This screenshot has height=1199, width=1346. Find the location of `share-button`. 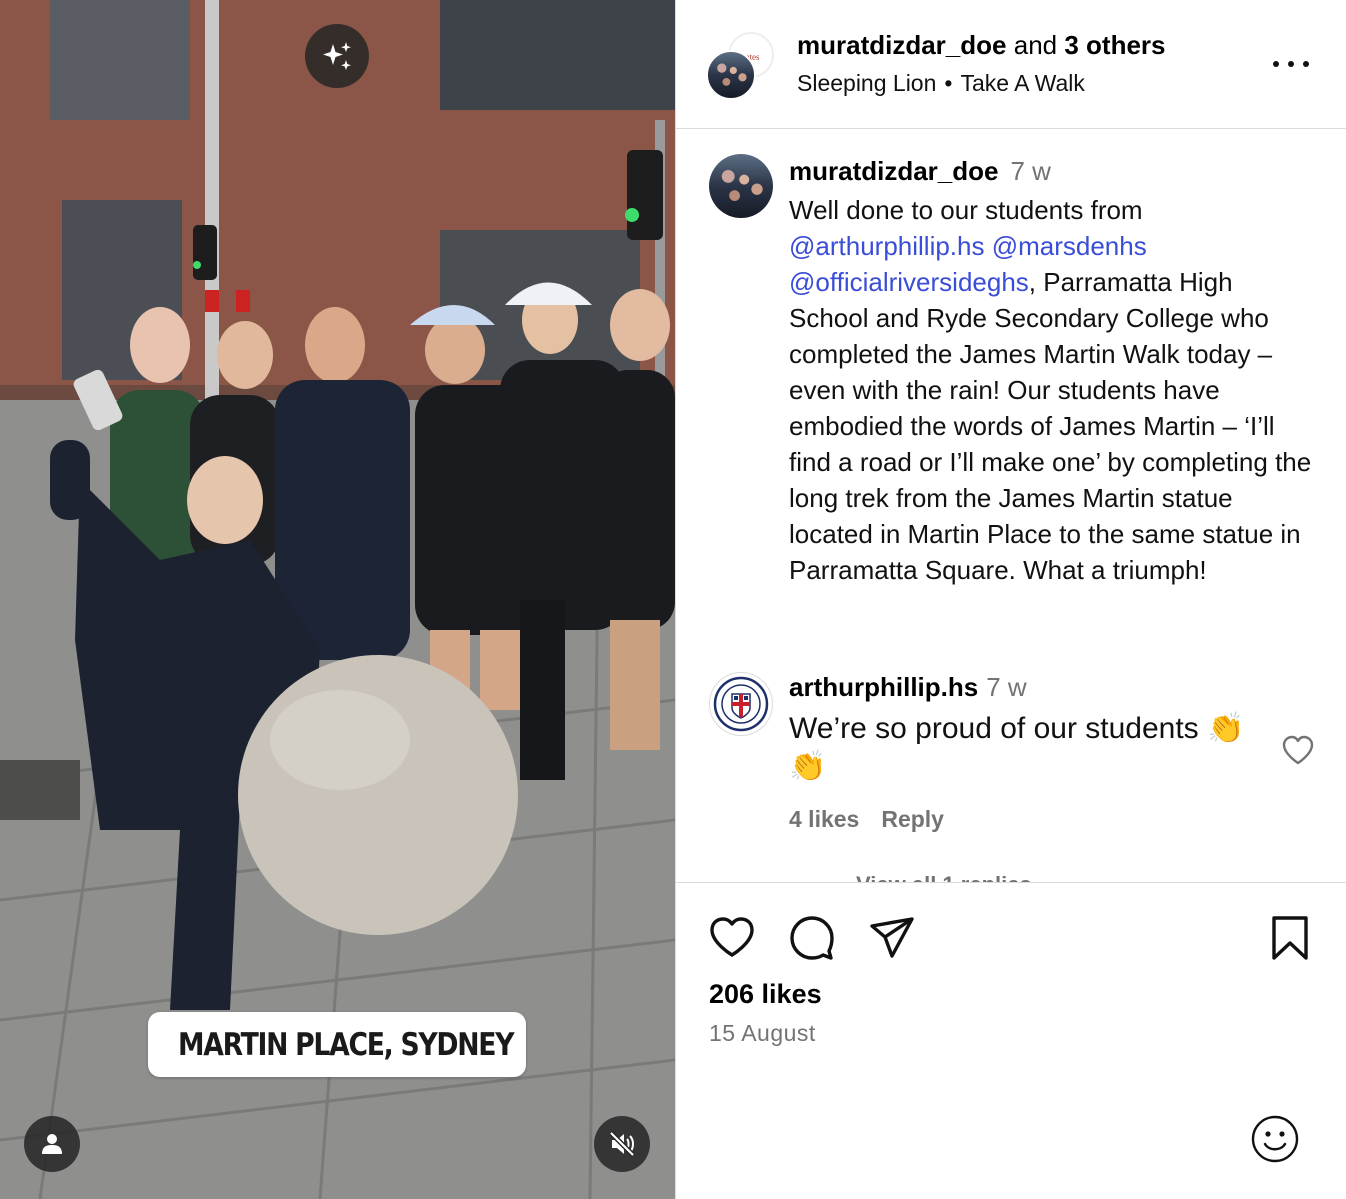

share-button is located at coordinates (892, 938).